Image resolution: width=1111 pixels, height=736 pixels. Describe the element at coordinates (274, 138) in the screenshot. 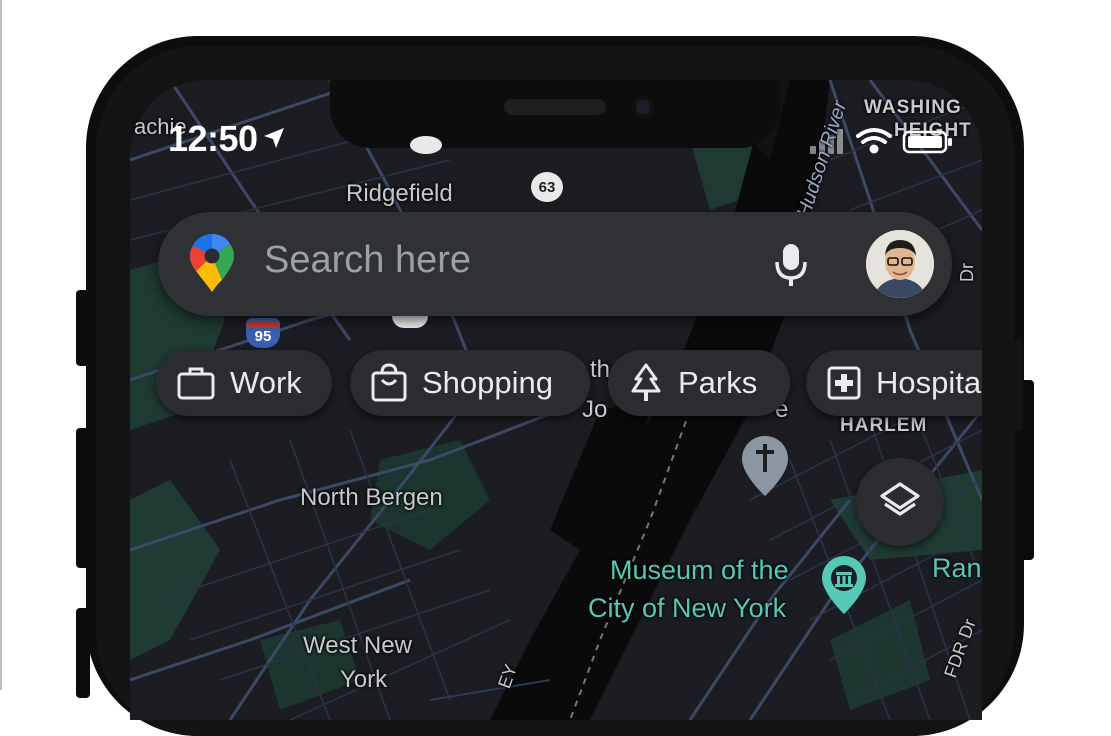

I see `location-arrow-icon` at that location.